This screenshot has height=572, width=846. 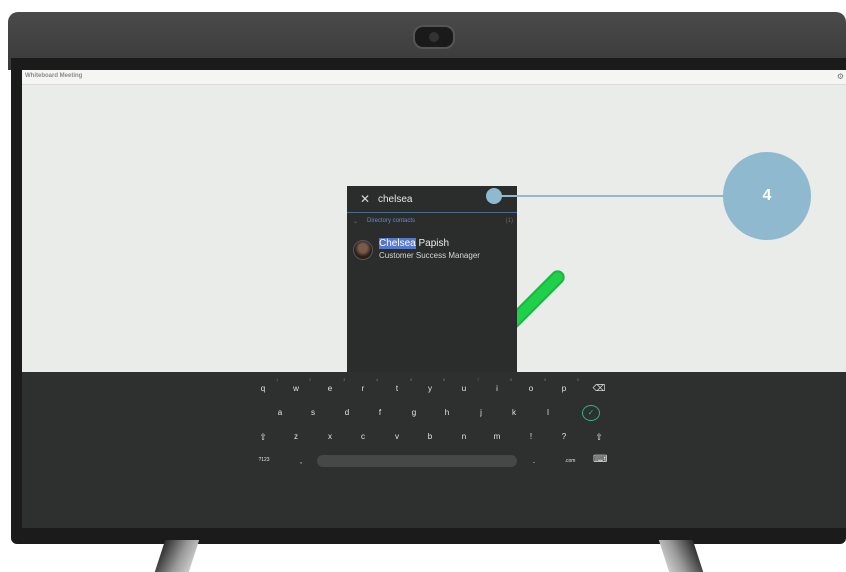 I want to click on key-hint: 5, so click(x=411, y=379).